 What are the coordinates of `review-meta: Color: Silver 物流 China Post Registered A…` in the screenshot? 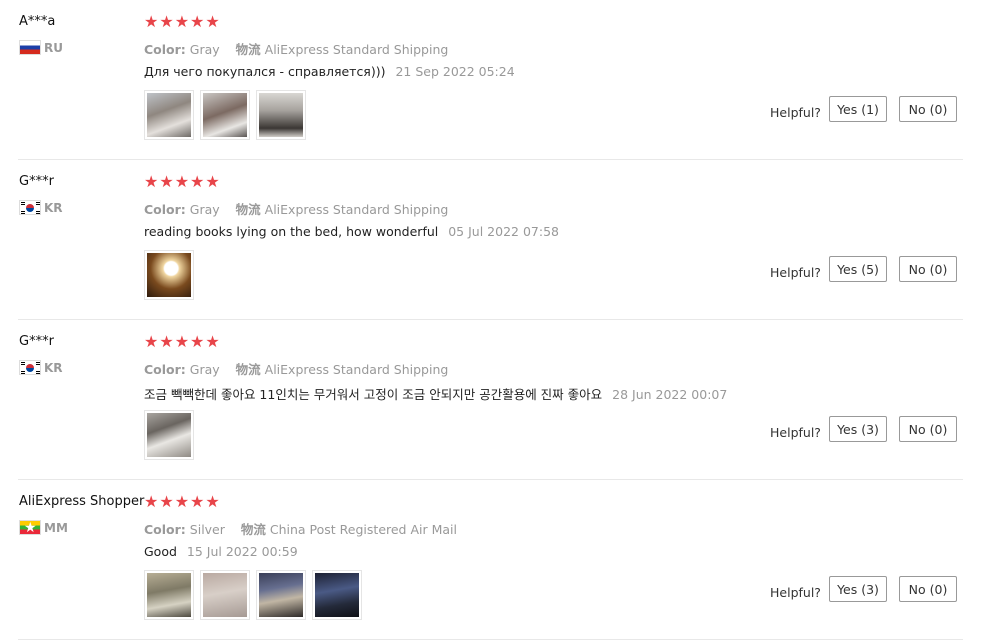 It's located at (300, 528).